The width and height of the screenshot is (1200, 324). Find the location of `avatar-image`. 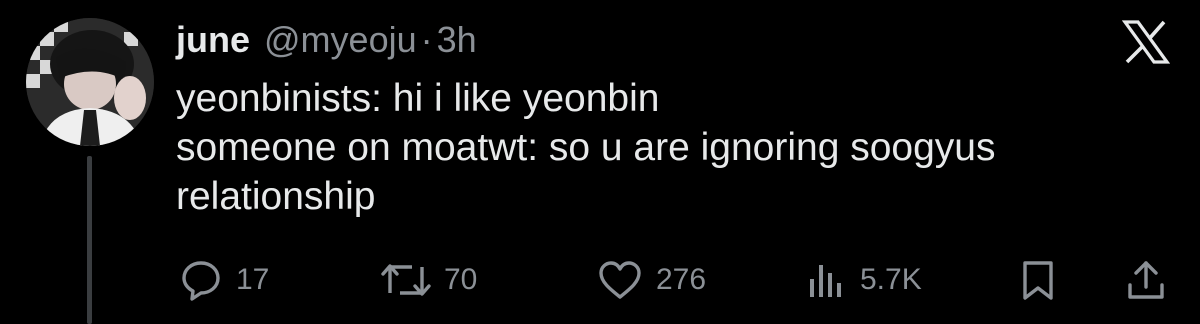

avatar-image is located at coordinates (90, 82).